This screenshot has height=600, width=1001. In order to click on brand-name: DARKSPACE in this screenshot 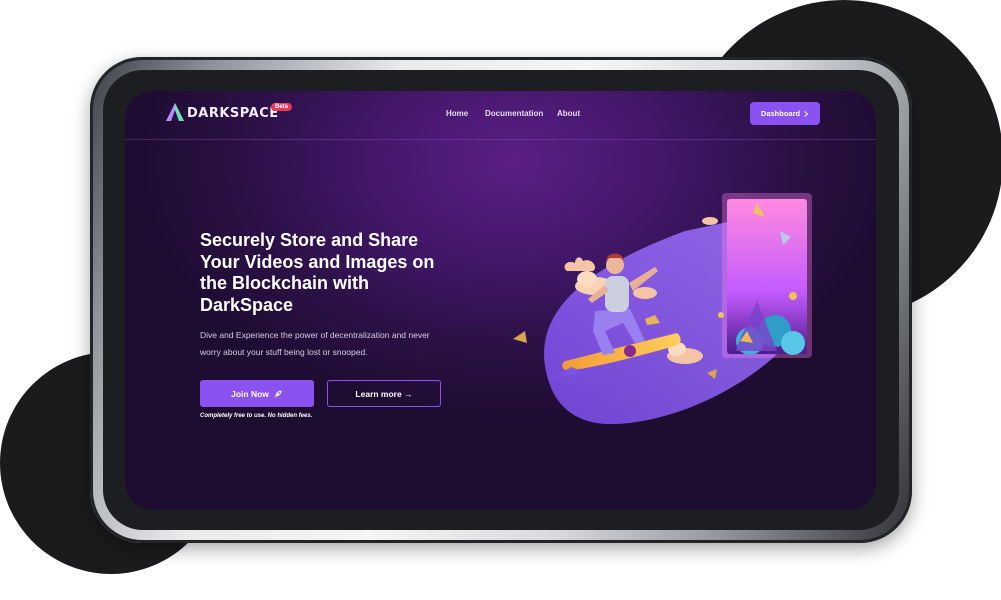, I will do `click(233, 113)`.